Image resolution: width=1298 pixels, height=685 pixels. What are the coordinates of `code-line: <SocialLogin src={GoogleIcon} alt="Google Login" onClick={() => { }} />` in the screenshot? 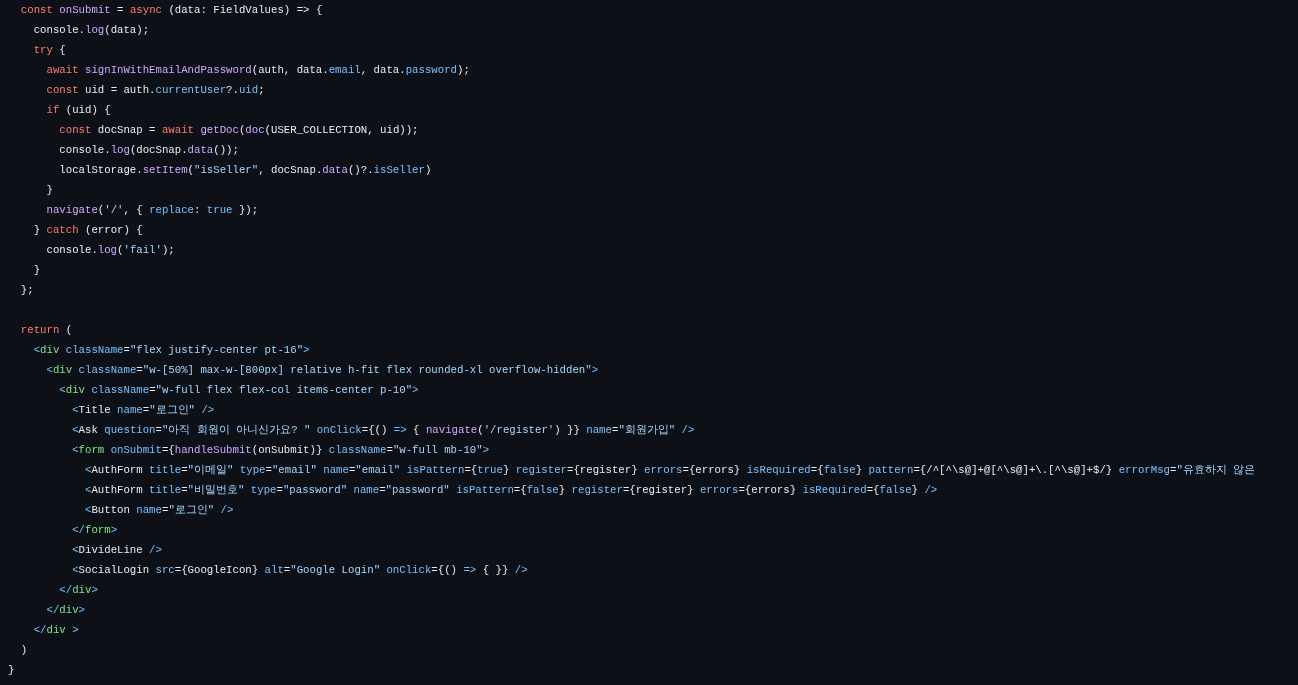 It's located at (299, 570).